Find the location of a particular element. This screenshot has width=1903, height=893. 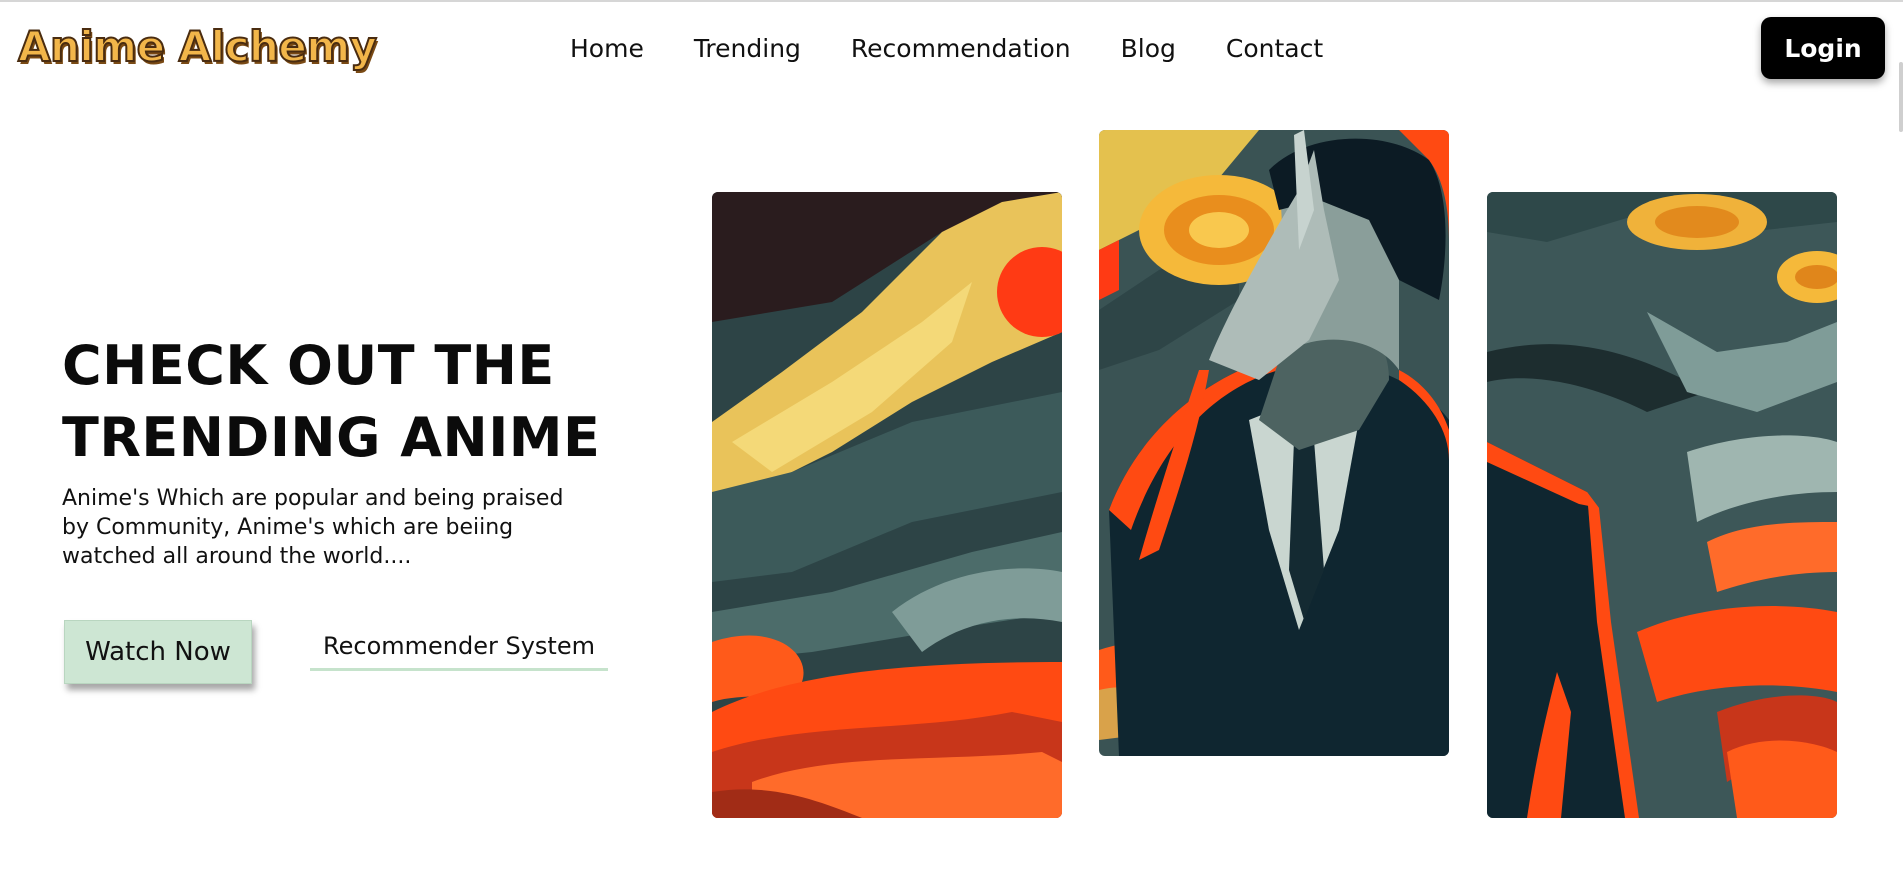

hero-title: CHECK OUT THE TRENDING ANIME is located at coordinates (342, 402).